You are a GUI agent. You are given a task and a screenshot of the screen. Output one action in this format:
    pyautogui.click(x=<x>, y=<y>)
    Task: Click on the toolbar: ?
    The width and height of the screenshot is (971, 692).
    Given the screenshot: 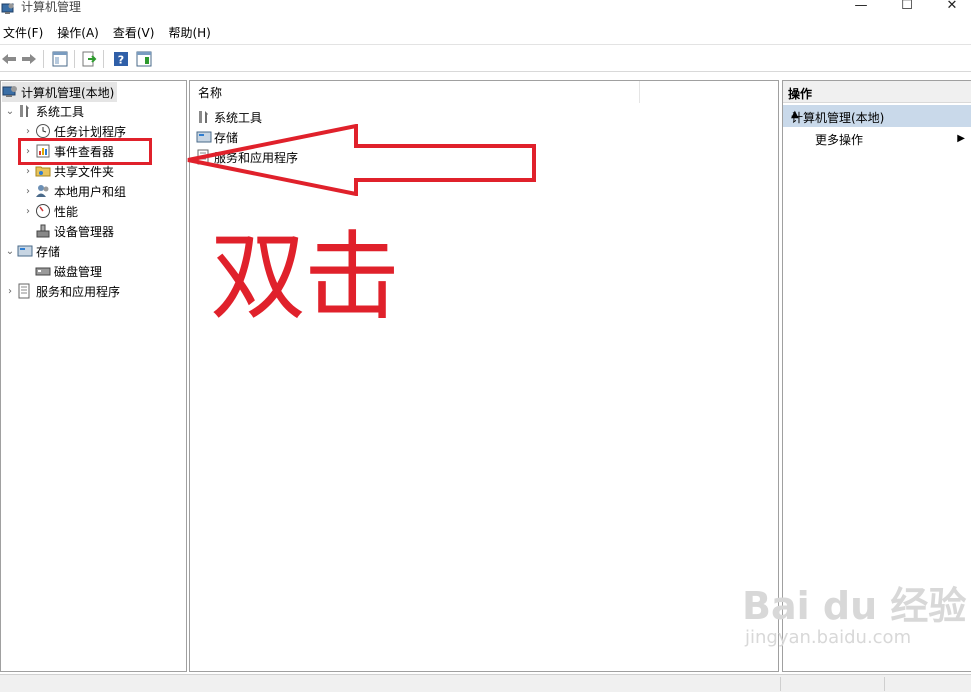 What is the action you would take?
    pyautogui.click(x=485, y=58)
    